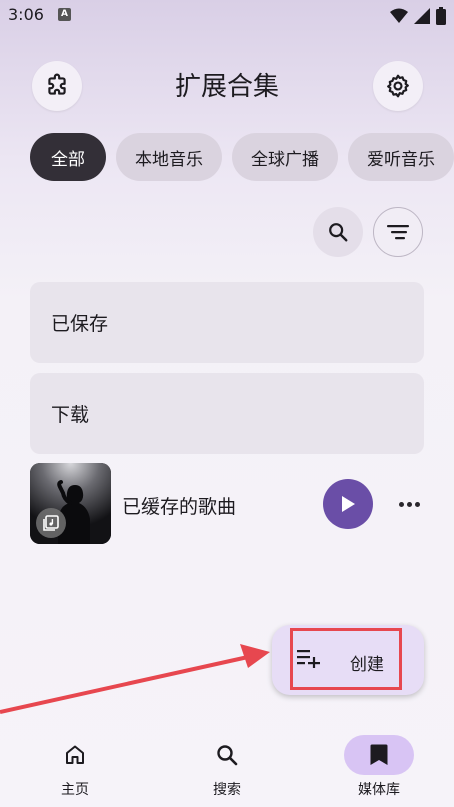 The image size is (454, 807). I want to click on play-icon, so click(348, 504).